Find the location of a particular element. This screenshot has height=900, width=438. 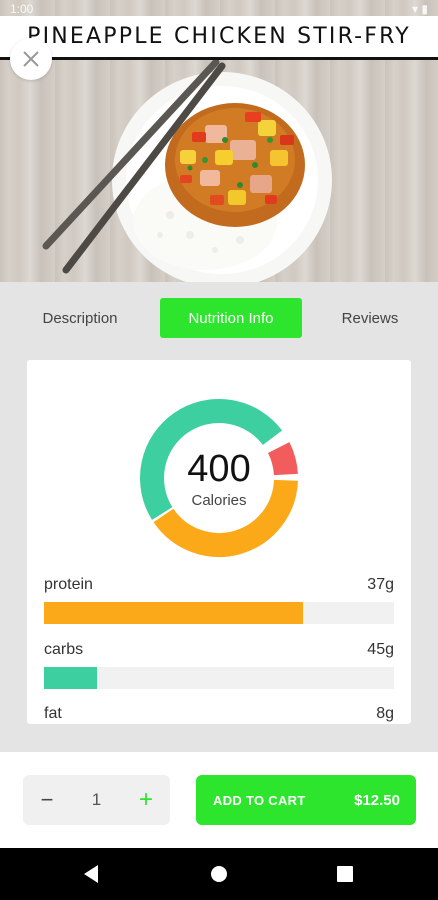

calories-label: Calories is located at coordinates (219, 500).